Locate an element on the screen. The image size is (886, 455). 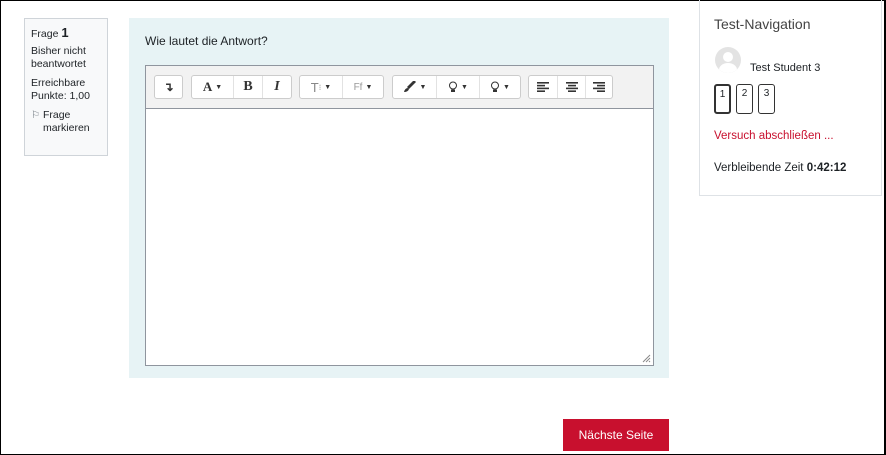
italic-icon: I is located at coordinates (277, 86).